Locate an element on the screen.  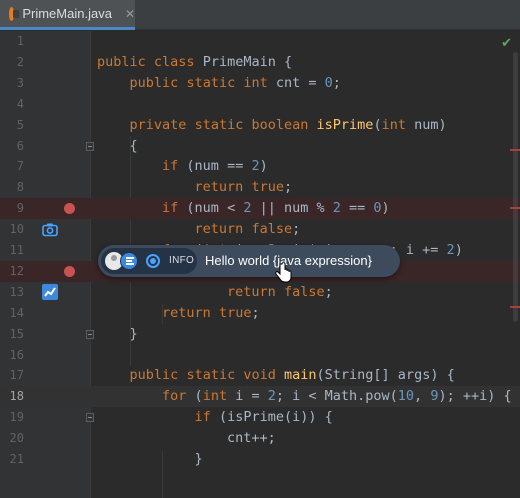
code-text: cnt++; is located at coordinates (186, 438).